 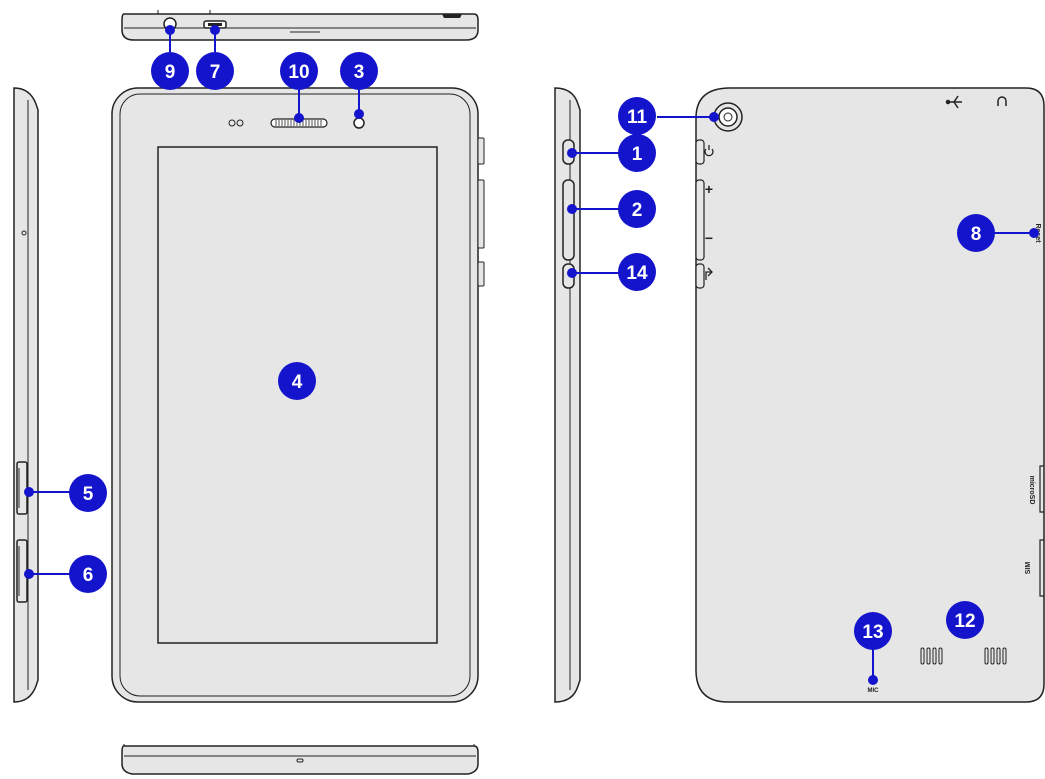 I want to click on sim-label: SIM, so click(x=1028, y=568).